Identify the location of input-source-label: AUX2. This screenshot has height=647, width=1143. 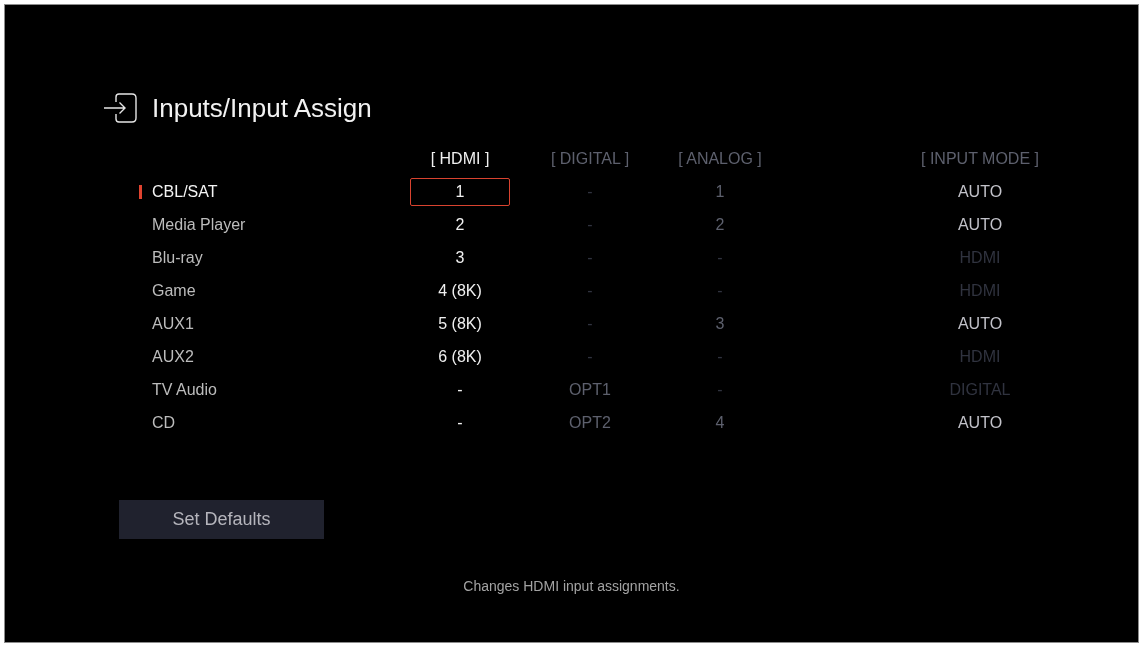
(173, 356).